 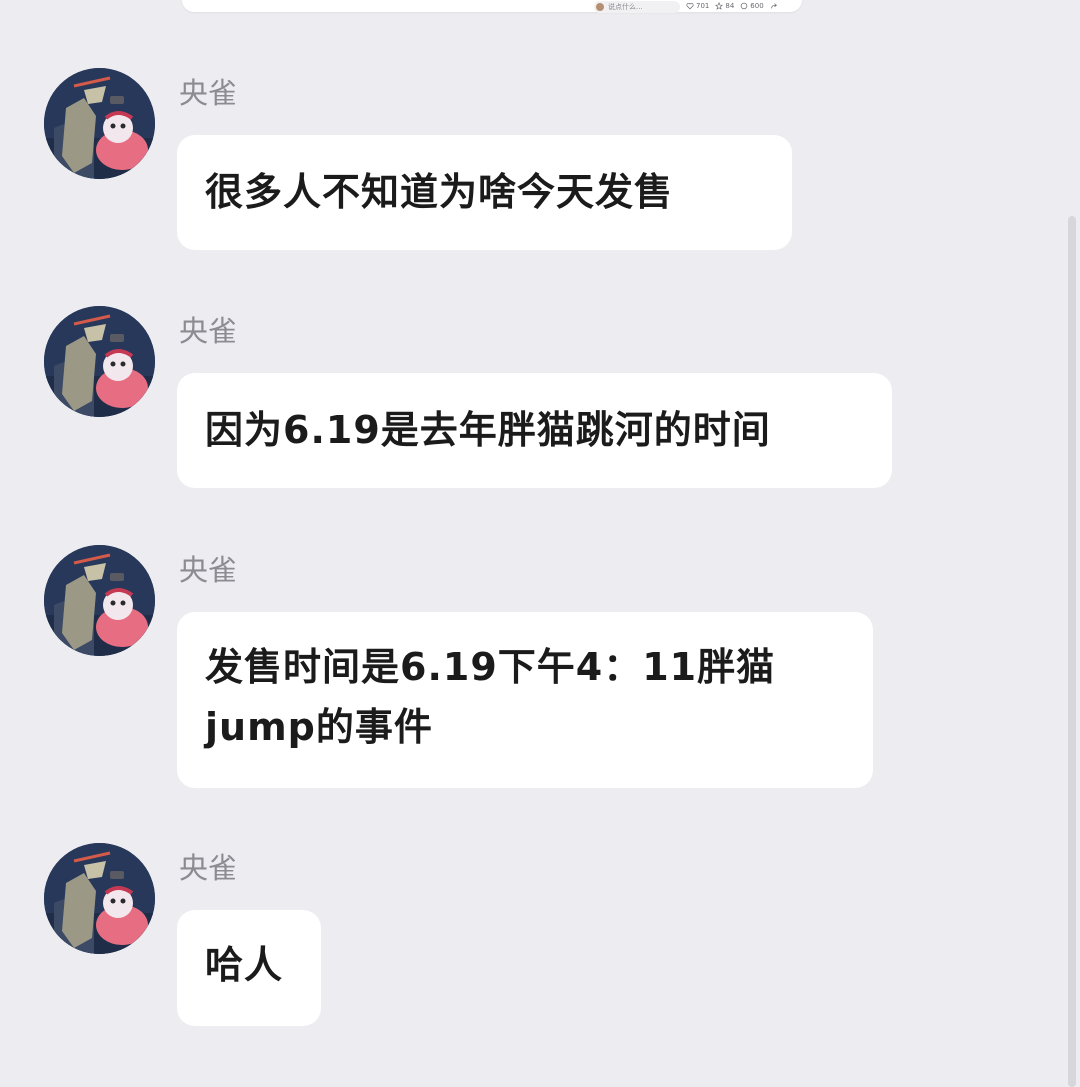 I want to click on comment-count: 600, so click(x=757, y=6).